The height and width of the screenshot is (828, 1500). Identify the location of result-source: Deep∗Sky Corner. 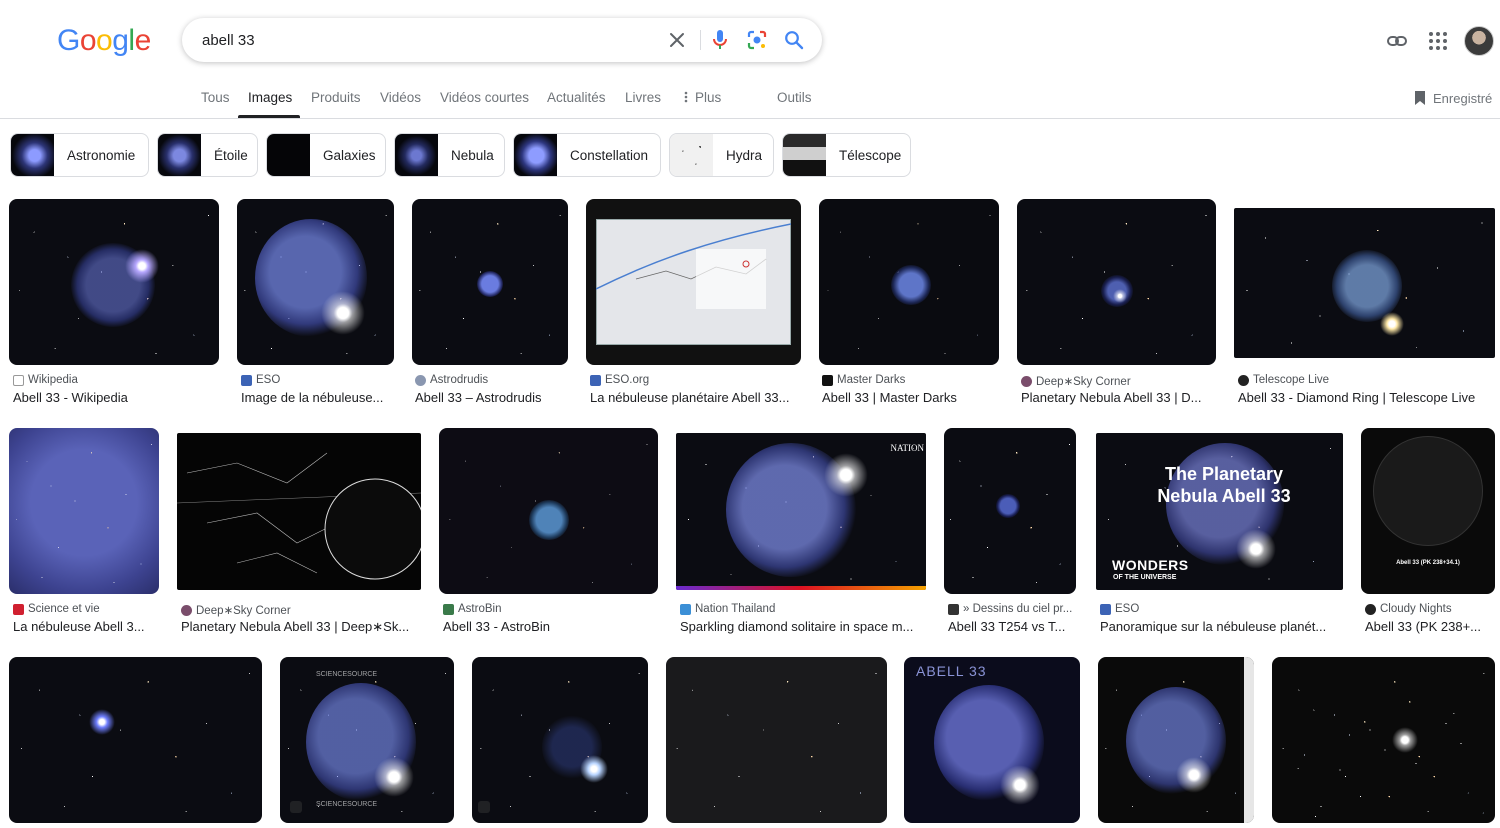
(1118, 381).